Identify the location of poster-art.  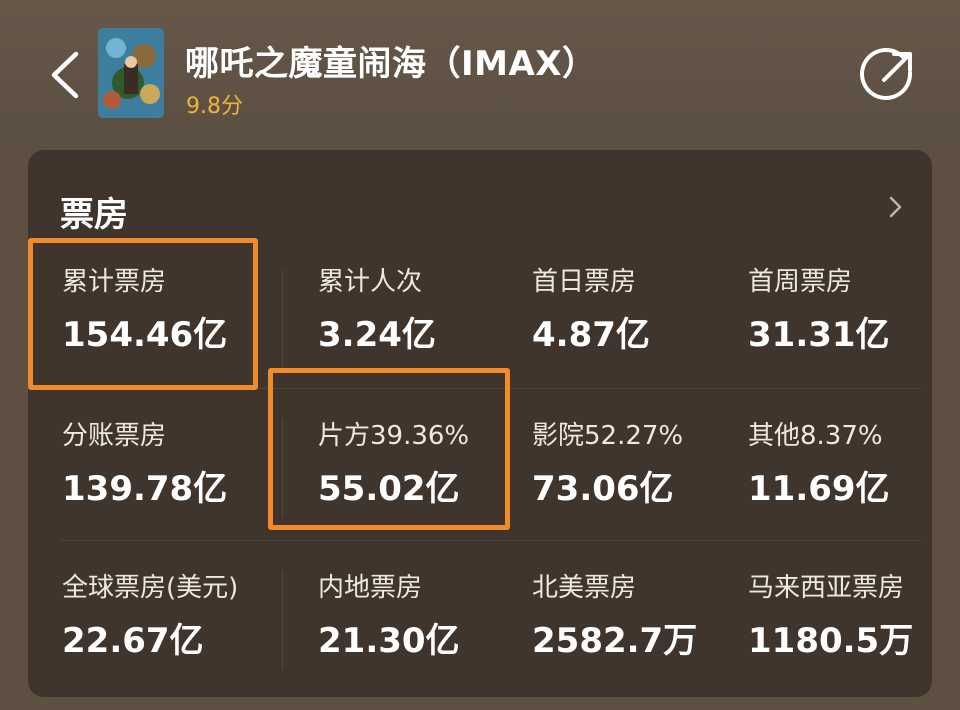
(131, 73).